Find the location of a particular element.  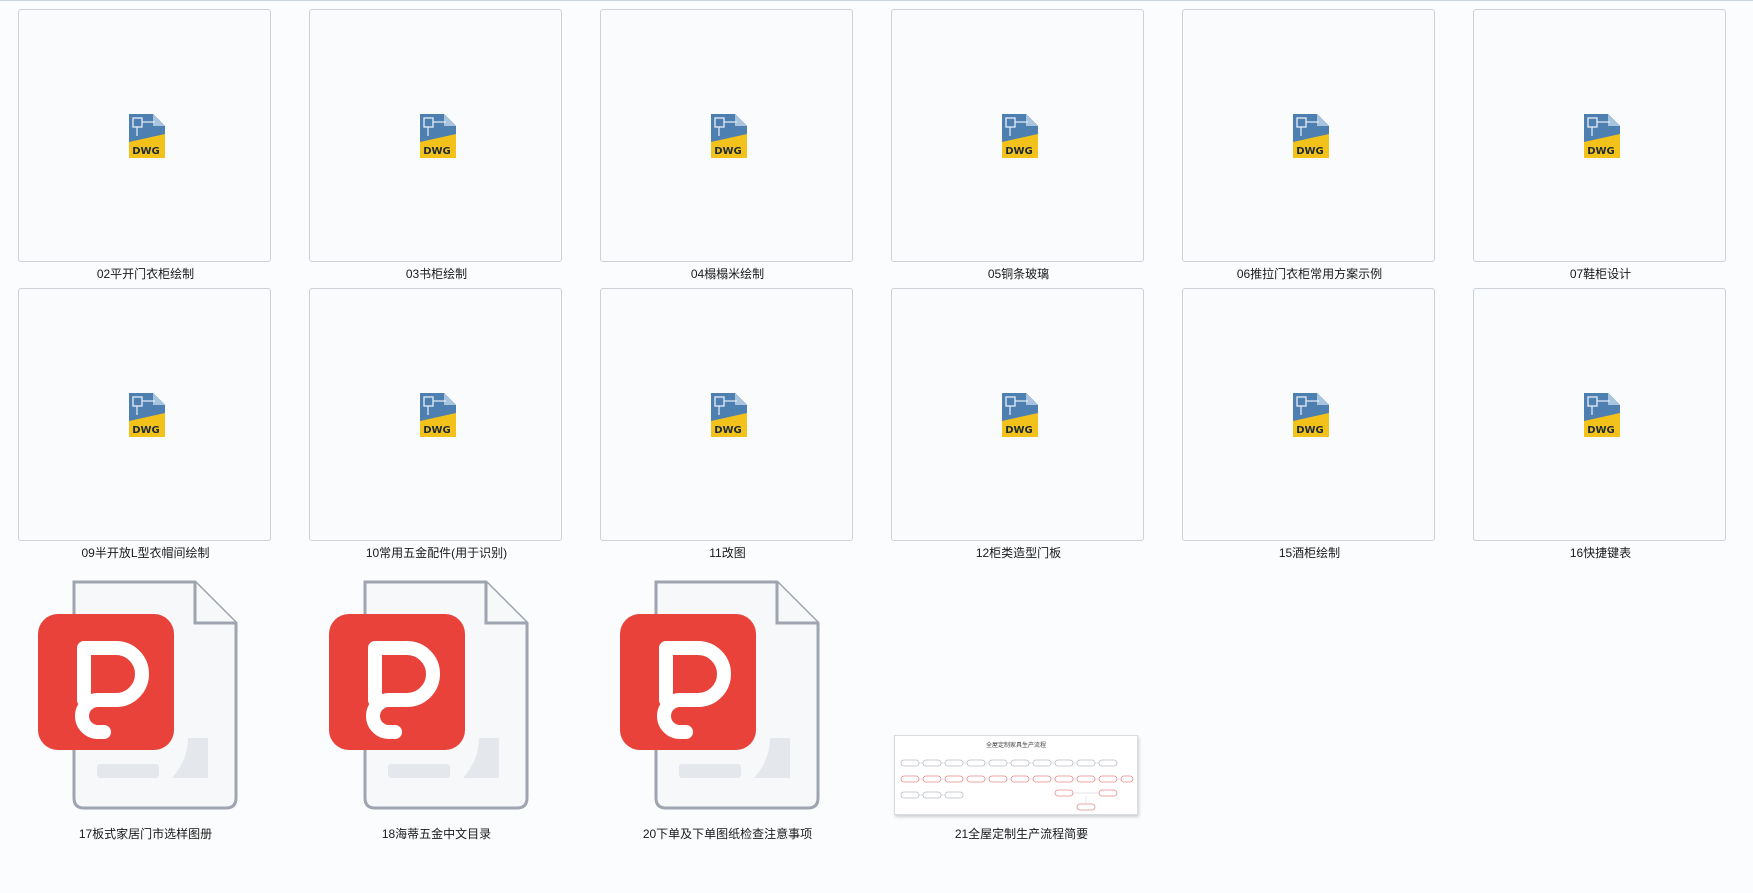

file-item: DWG 02平开门衣柜绘制 is located at coordinates (148, 149).